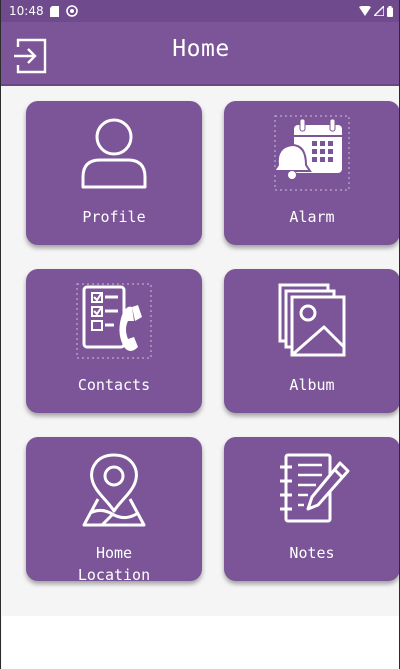 The width and height of the screenshot is (400, 669). Describe the element at coordinates (390, 11) in the screenshot. I see `battery-icon` at that location.